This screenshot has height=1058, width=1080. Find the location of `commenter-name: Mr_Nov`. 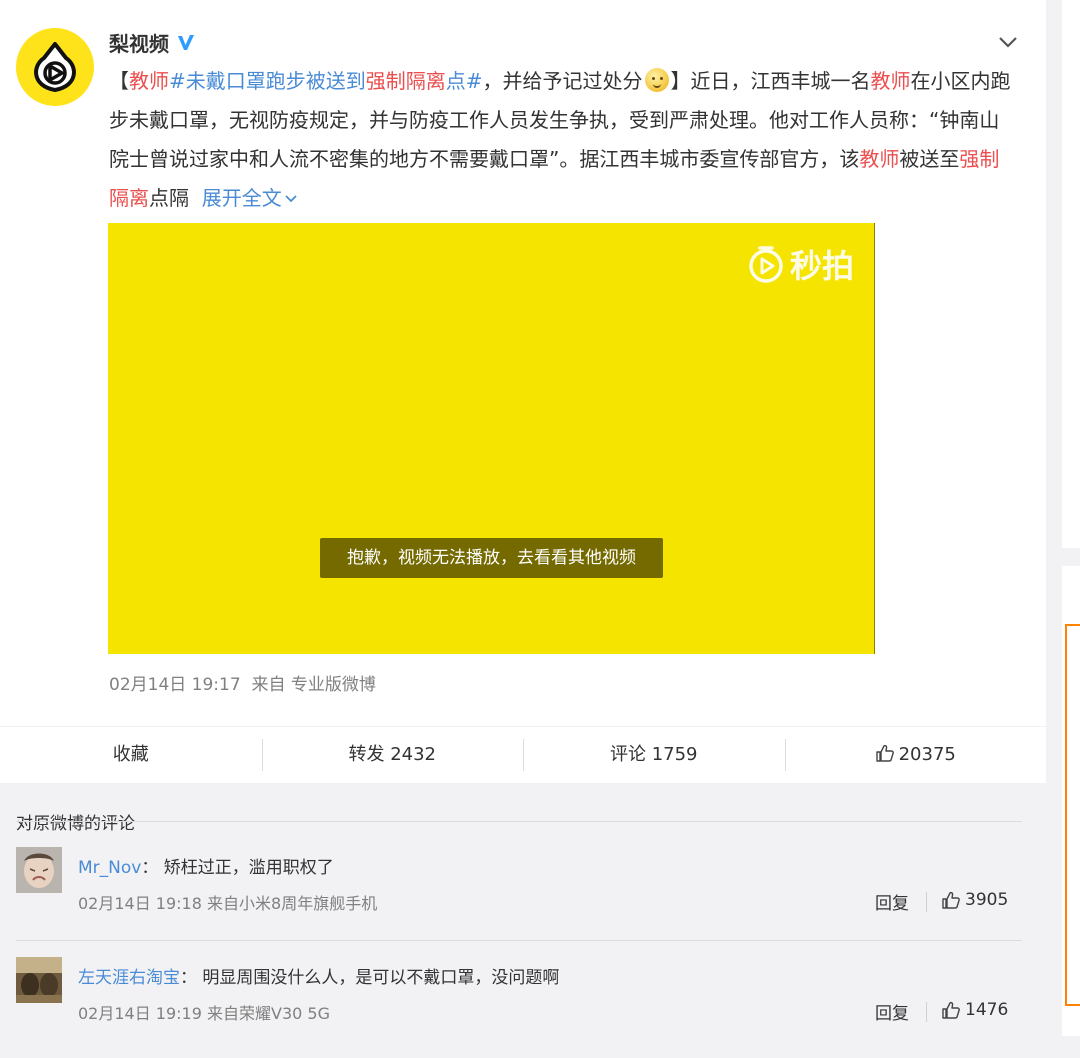

commenter-name: Mr_Nov is located at coordinates (109, 868).